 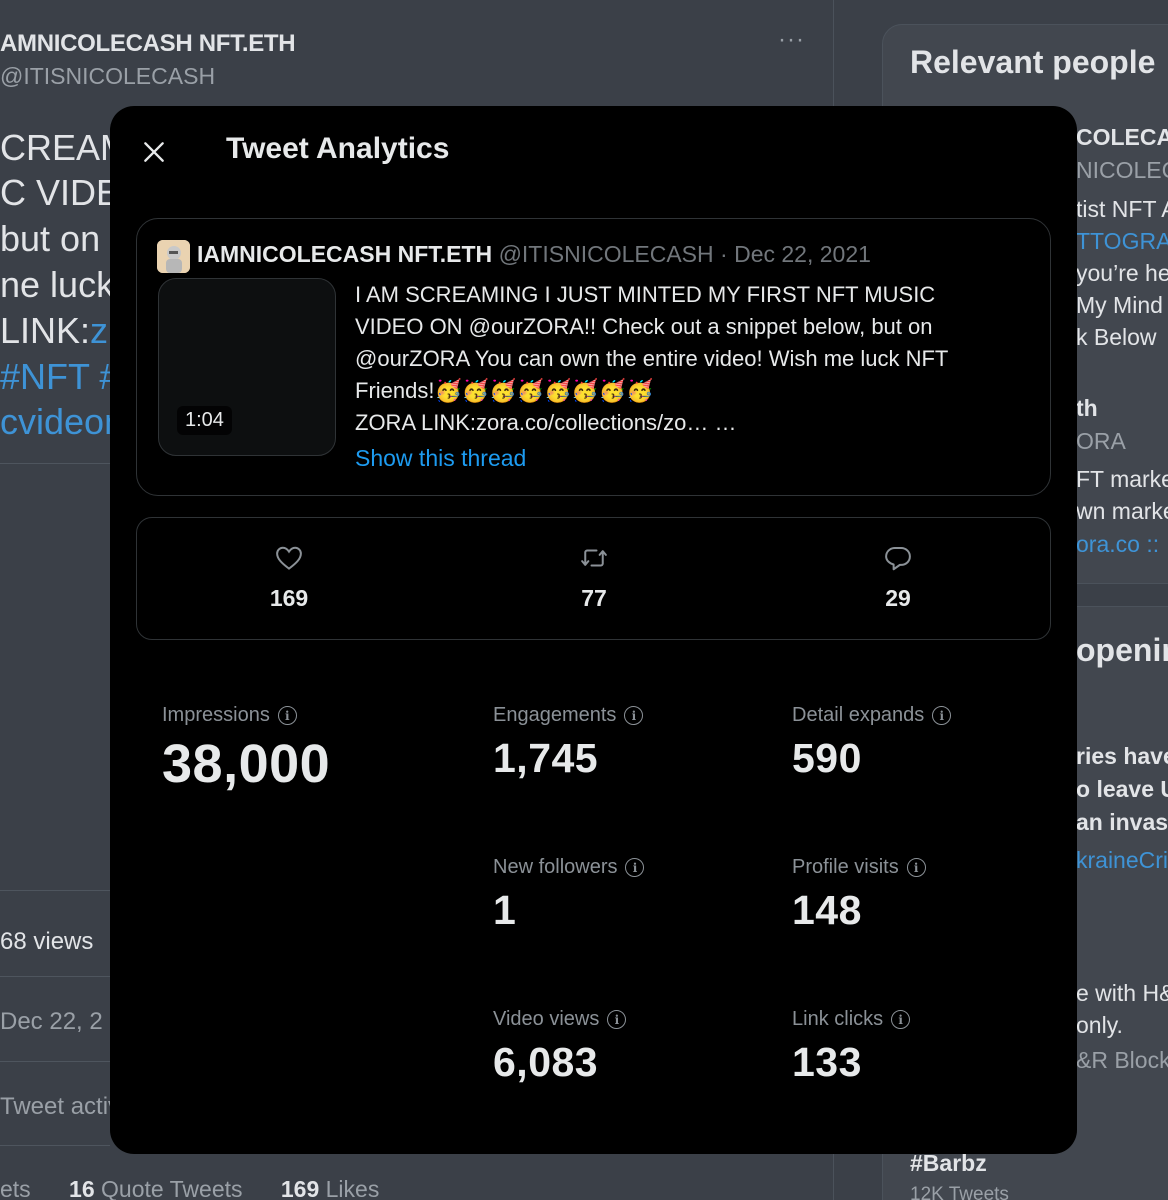 I want to click on impressions-value: 38,000, so click(x=246, y=764).